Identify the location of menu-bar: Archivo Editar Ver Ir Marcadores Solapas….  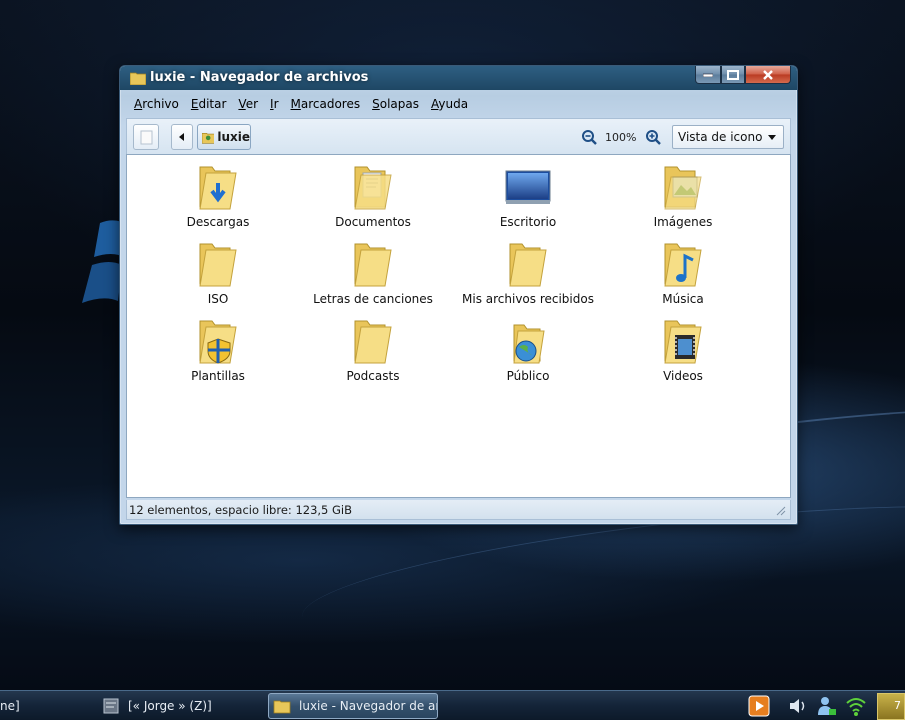
(458, 104).